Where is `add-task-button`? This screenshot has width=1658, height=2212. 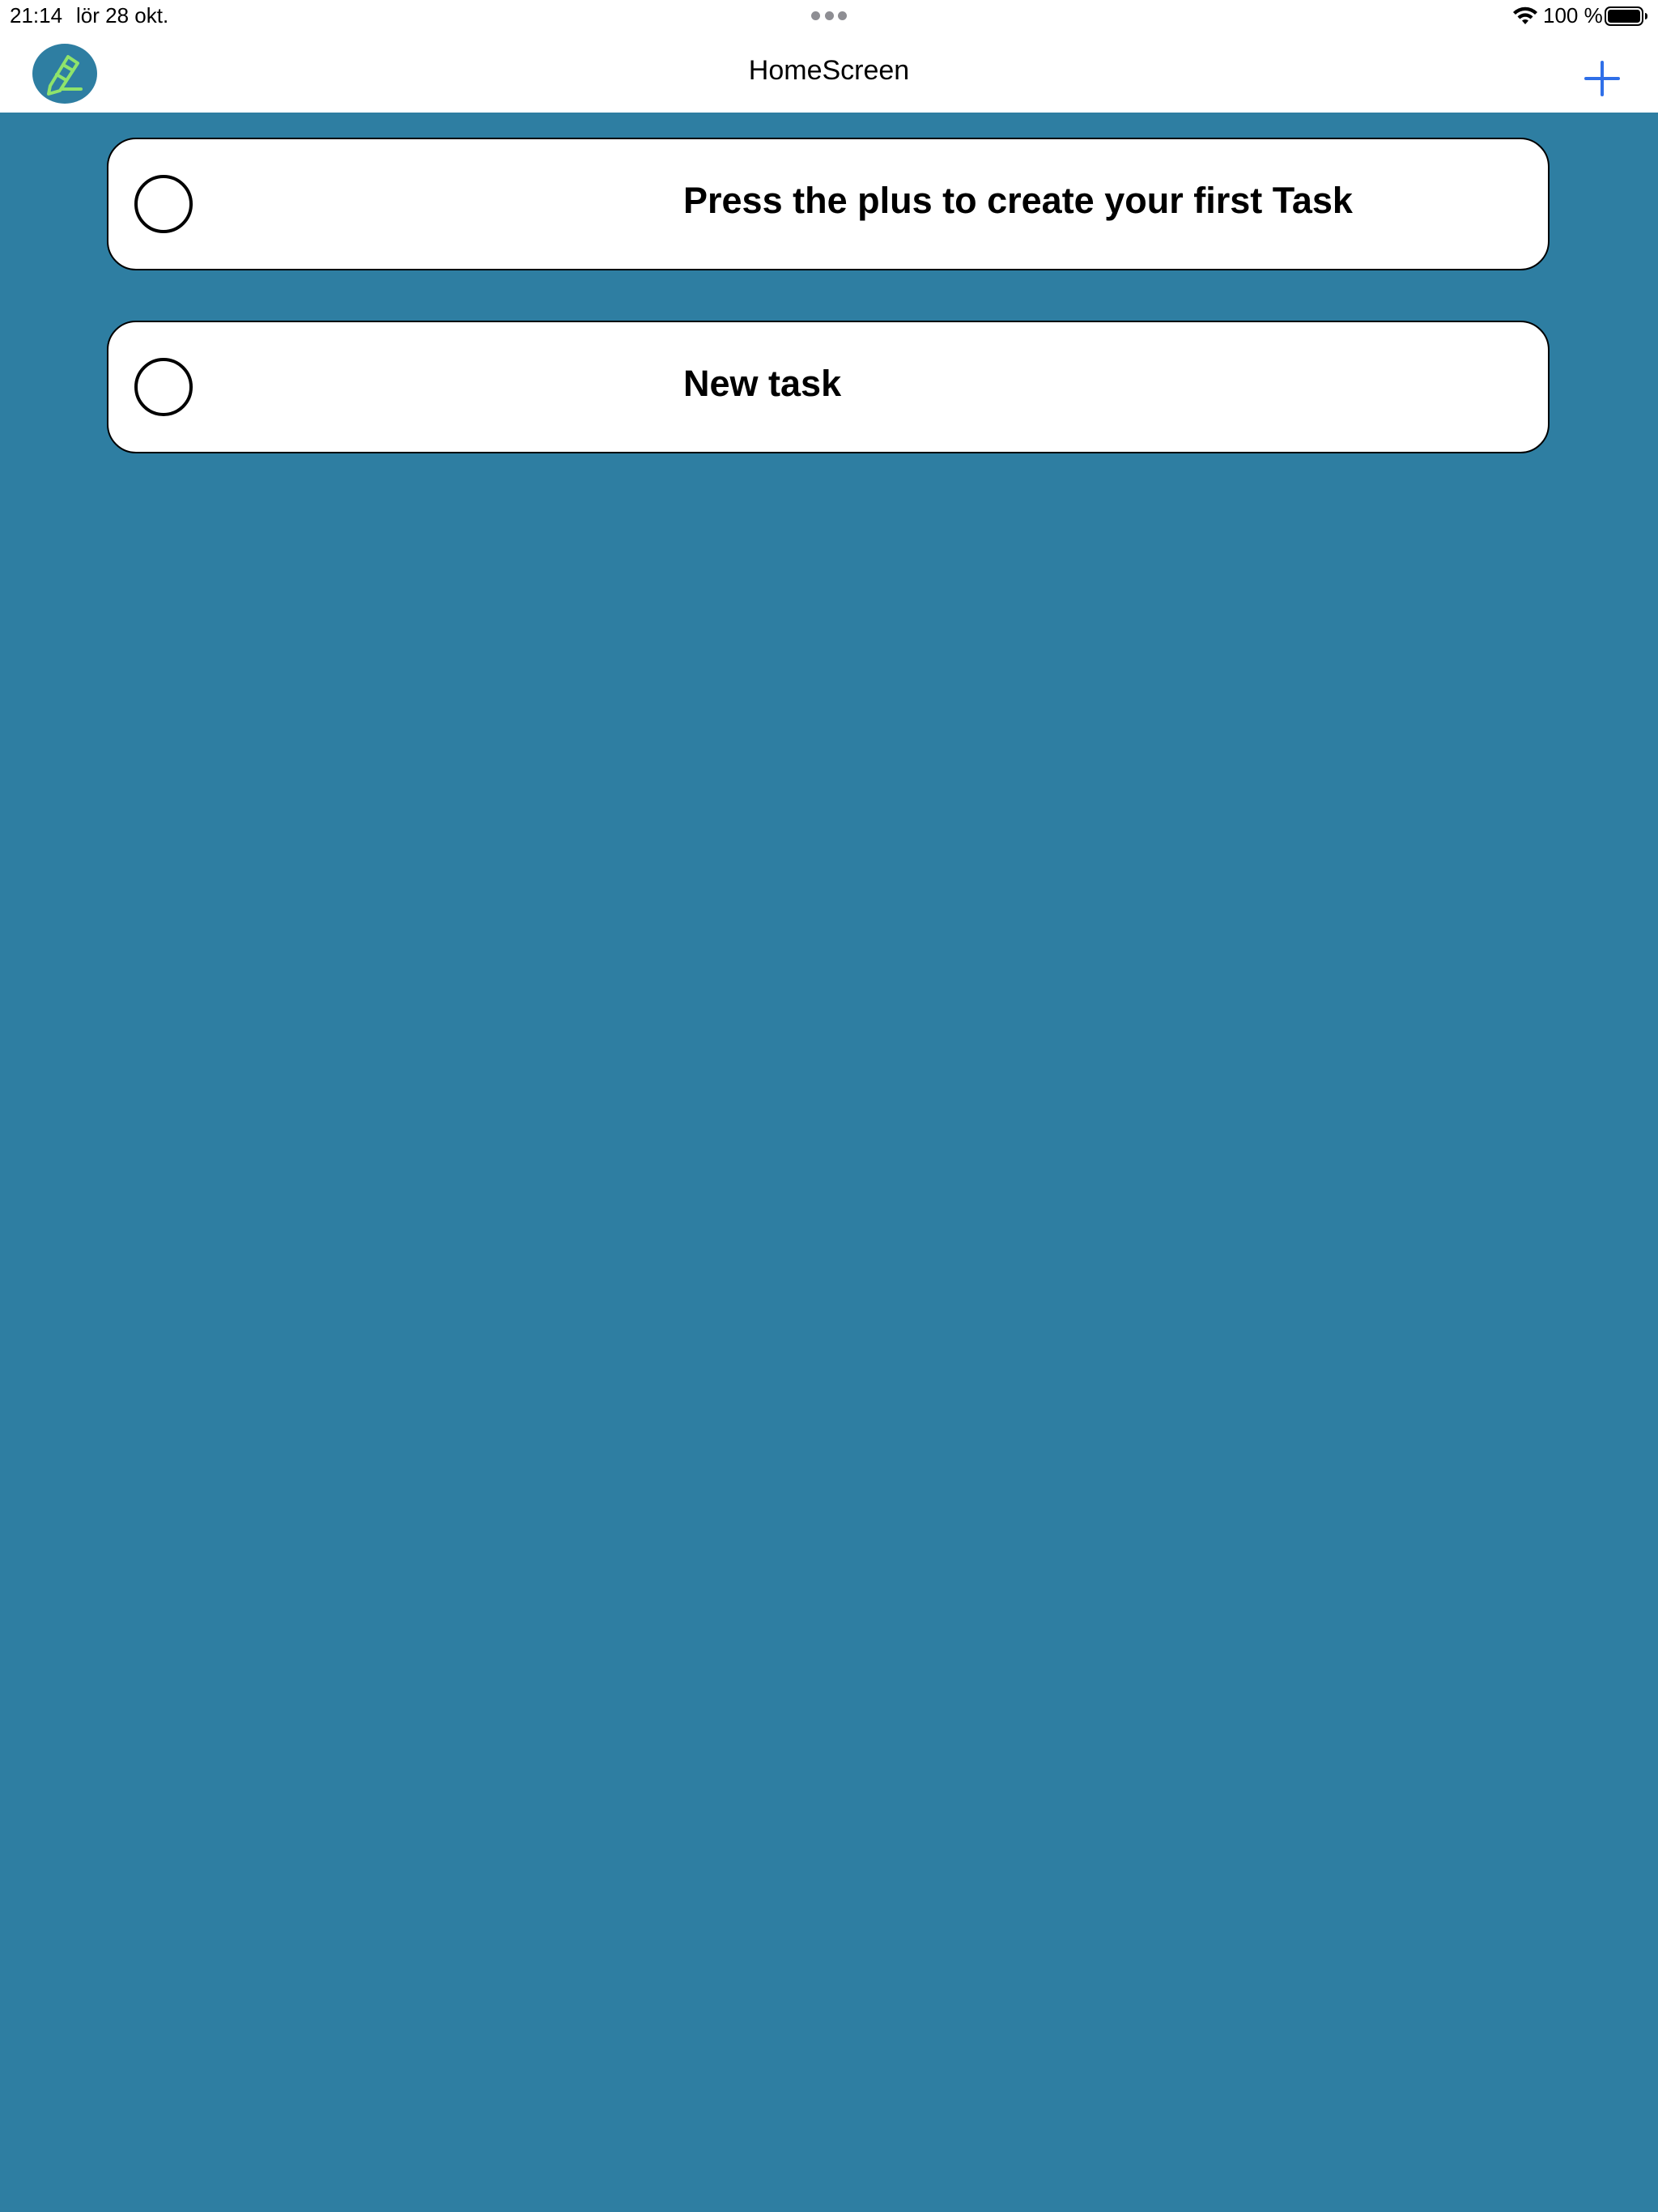
add-task-button is located at coordinates (1602, 78).